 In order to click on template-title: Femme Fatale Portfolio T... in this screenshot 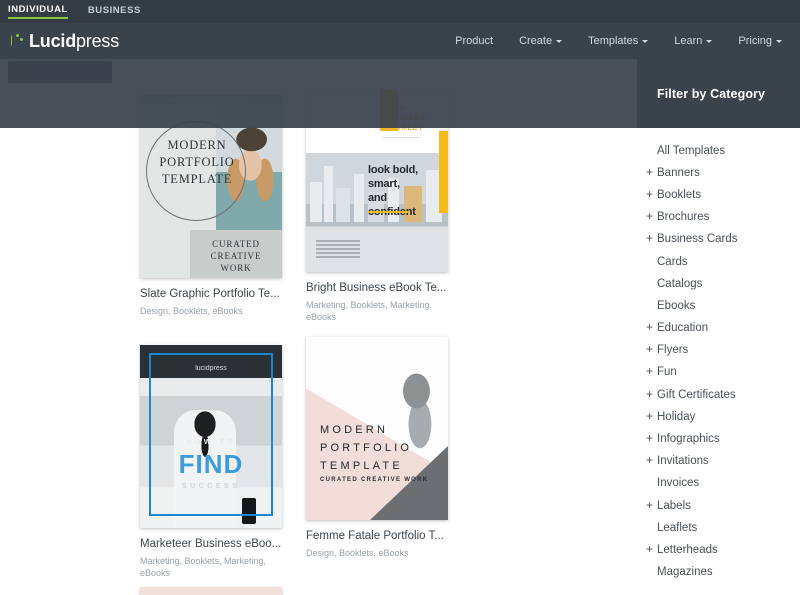, I will do `click(375, 536)`.